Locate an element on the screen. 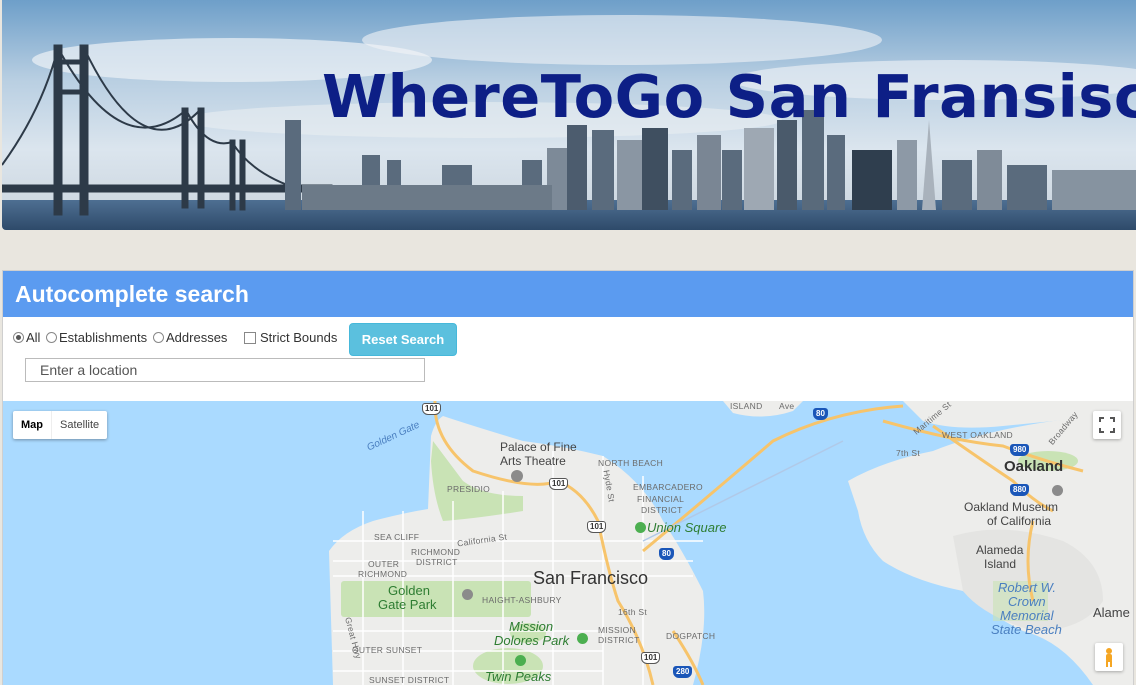  map-label-outer: OUTER is located at coordinates (384, 564).